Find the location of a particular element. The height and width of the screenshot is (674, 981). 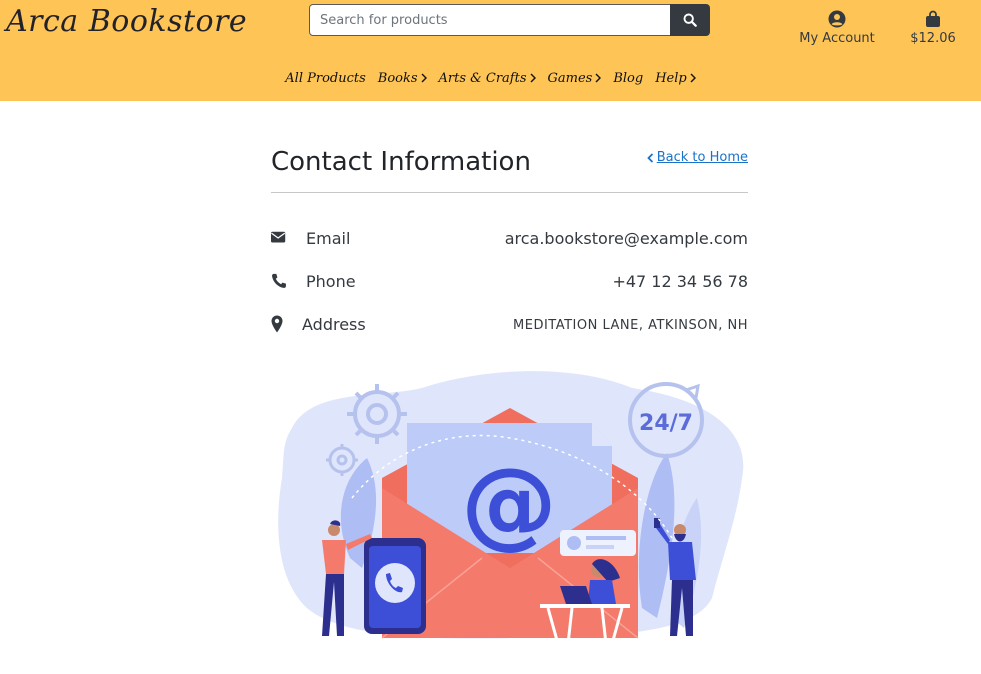

back-to-home-link: Back to Home is located at coordinates (697, 157).